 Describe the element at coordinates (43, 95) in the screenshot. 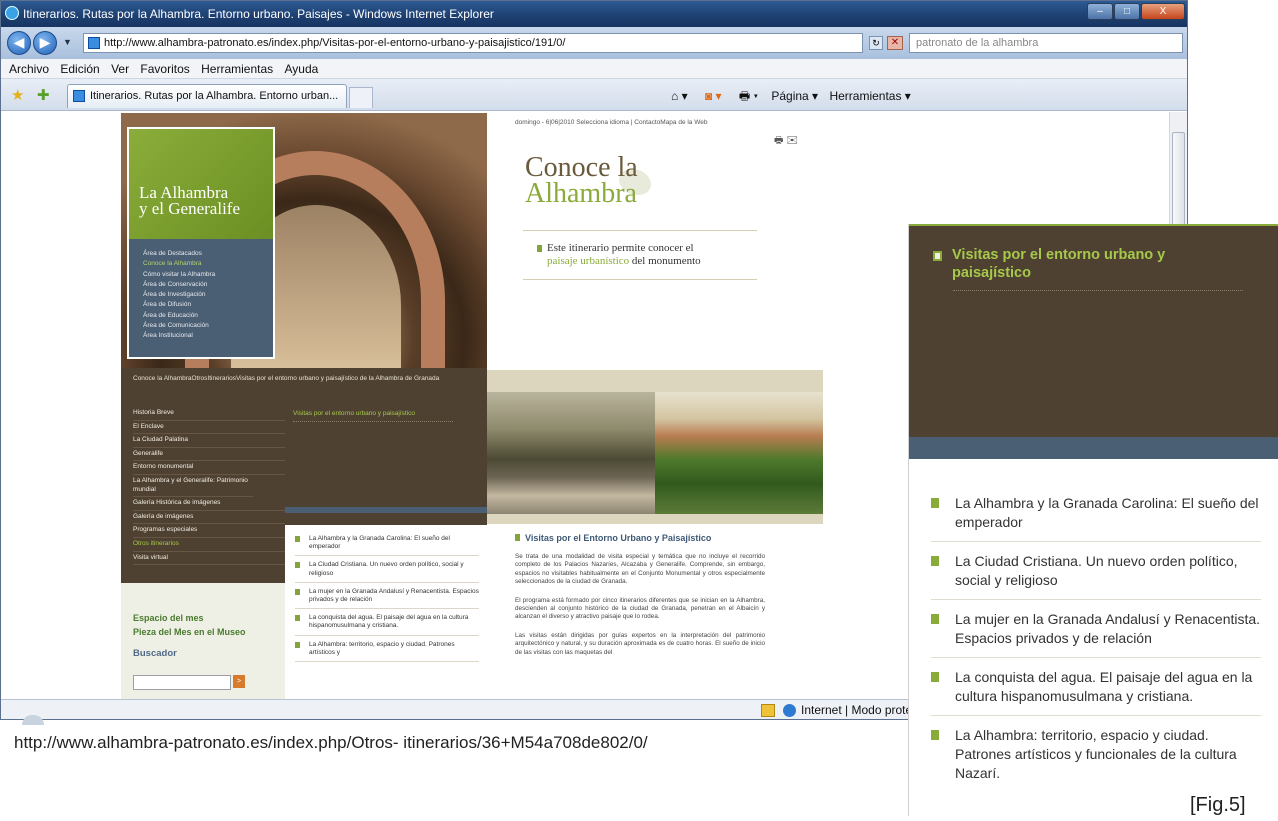

I see `add-favorite-icon: ✚` at that location.